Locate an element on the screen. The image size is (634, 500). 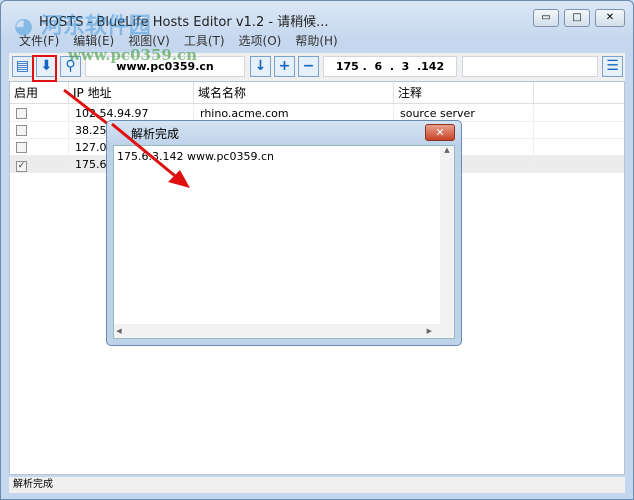
horizontal-scrollbar: ◀ ▶ is located at coordinates (284, 331).